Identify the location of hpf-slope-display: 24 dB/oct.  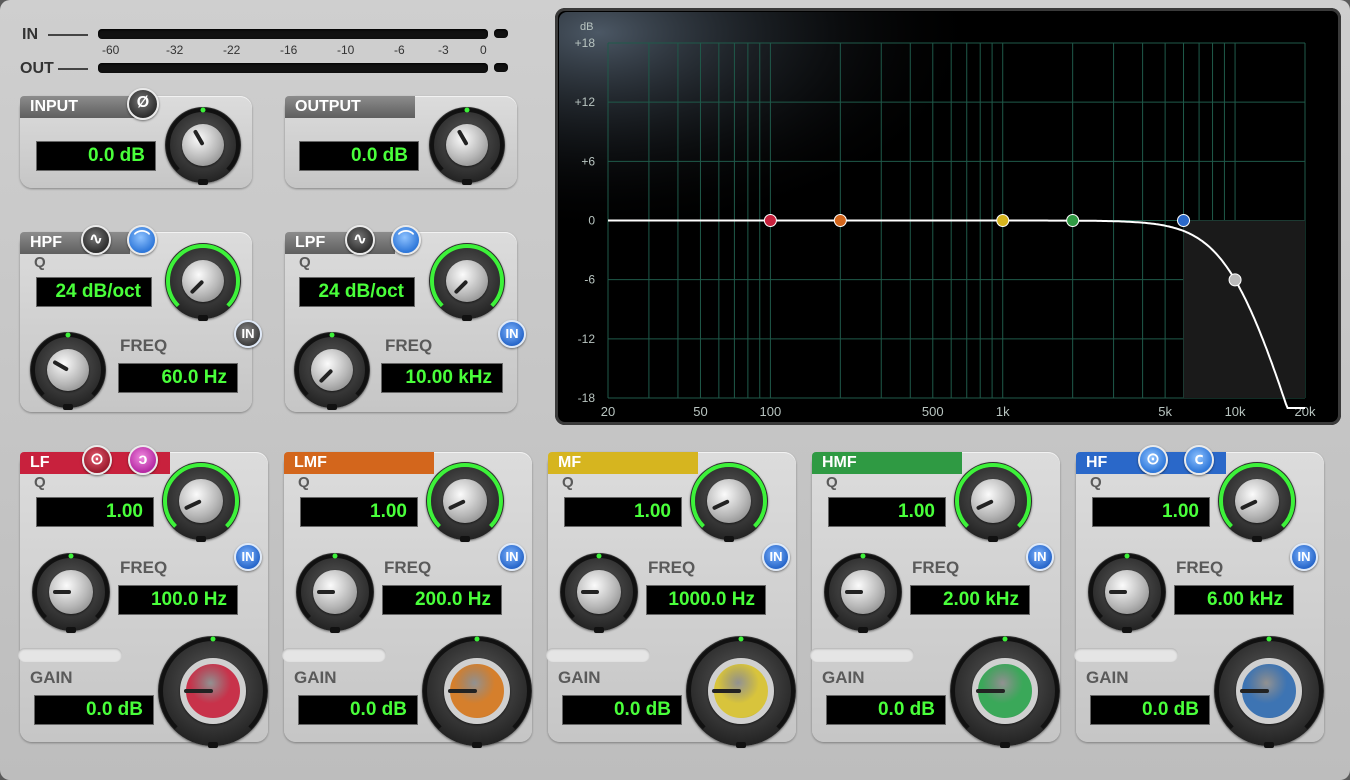
(94, 292).